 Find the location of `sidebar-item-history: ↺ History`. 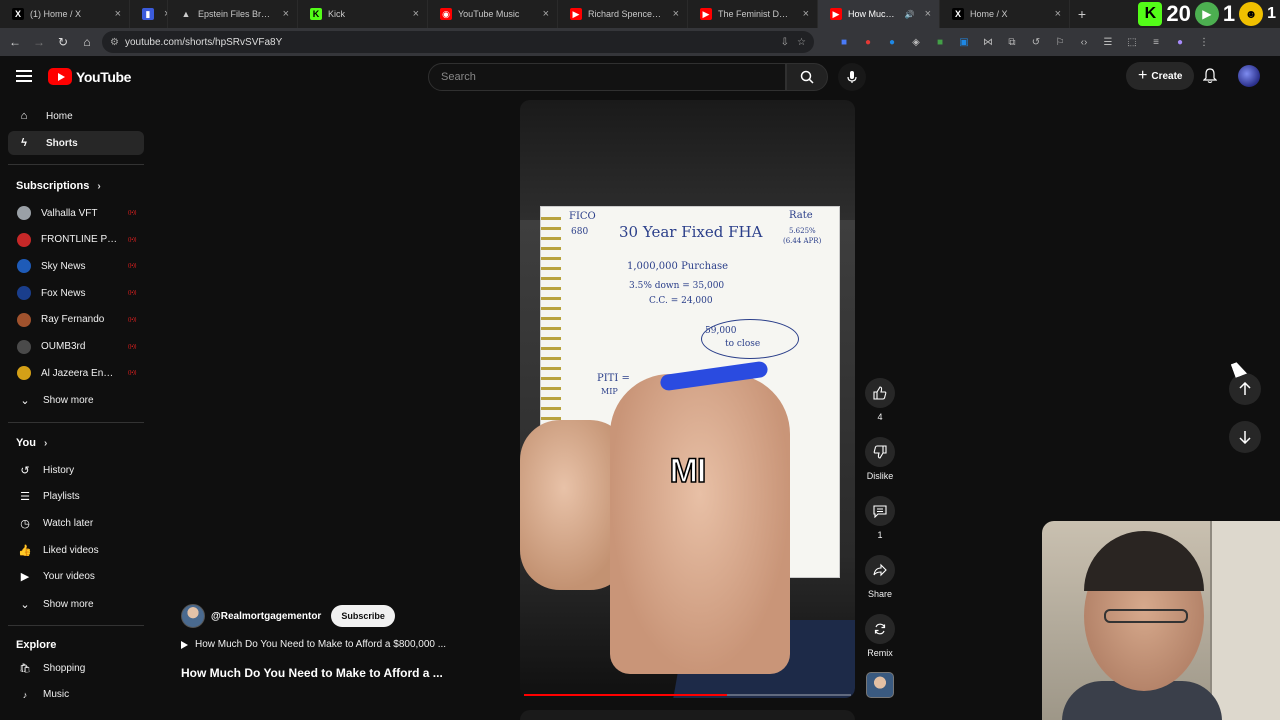

sidebar-item-history: ↺ History is located at coordinates (76, 470).